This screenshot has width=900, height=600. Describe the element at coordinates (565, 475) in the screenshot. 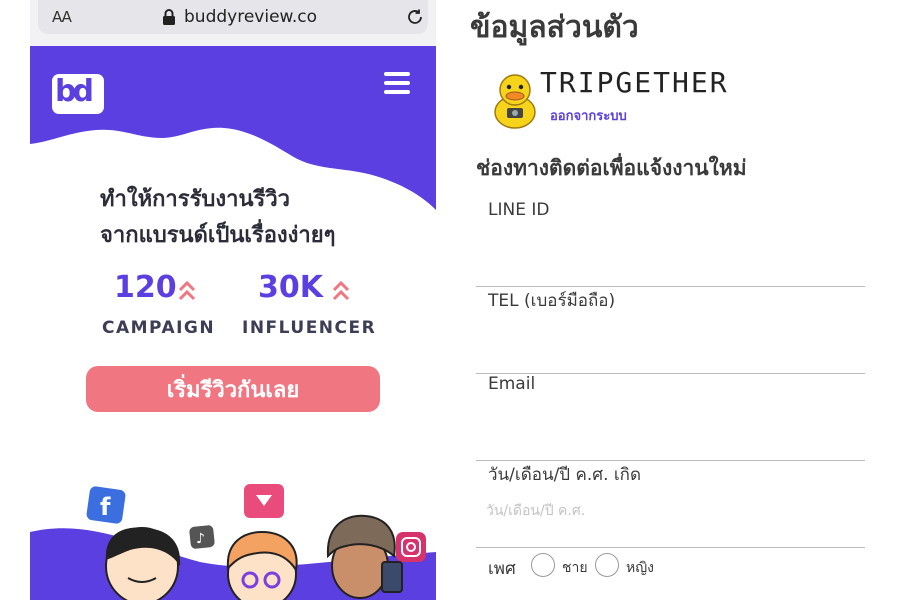

I see `birthdate-label: วัน/เดือน/ปี ค.ศ. เกิด` at that location.